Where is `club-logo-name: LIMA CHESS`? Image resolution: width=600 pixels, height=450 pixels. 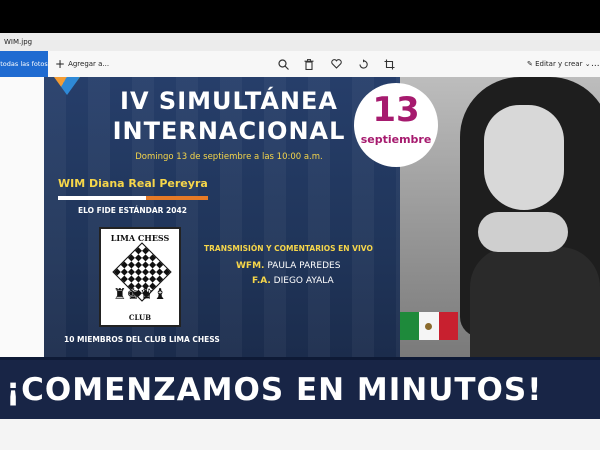
club-logo-name: LIMA CHESS is located at coordinates (140, 238).